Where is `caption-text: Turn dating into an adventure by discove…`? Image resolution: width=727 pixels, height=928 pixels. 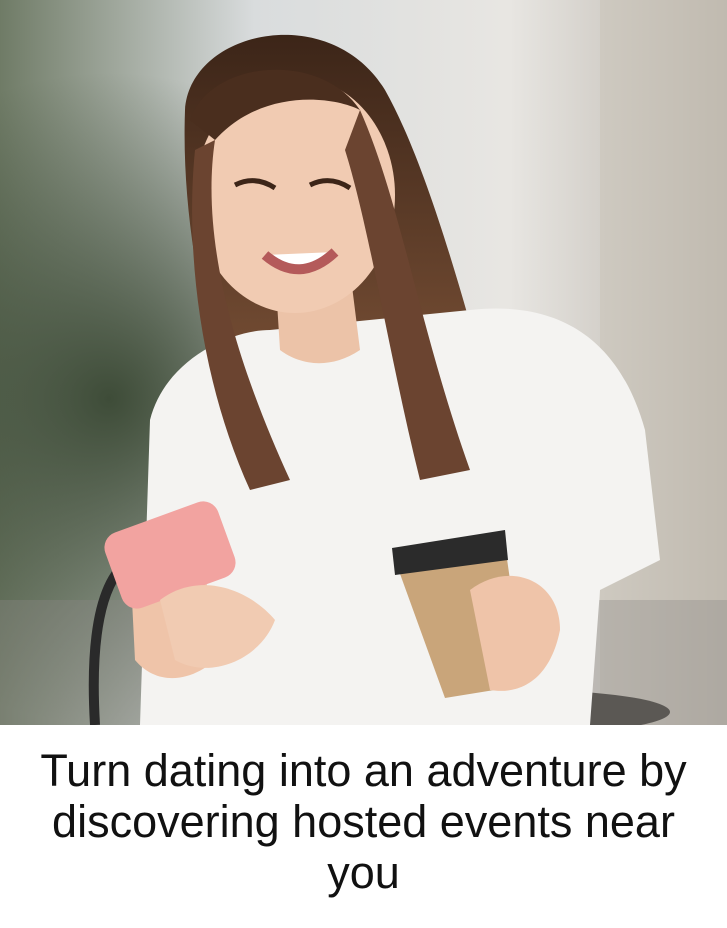
caption-text: Turn dating into an adventure by discove… is located at coordinates (363, 821).